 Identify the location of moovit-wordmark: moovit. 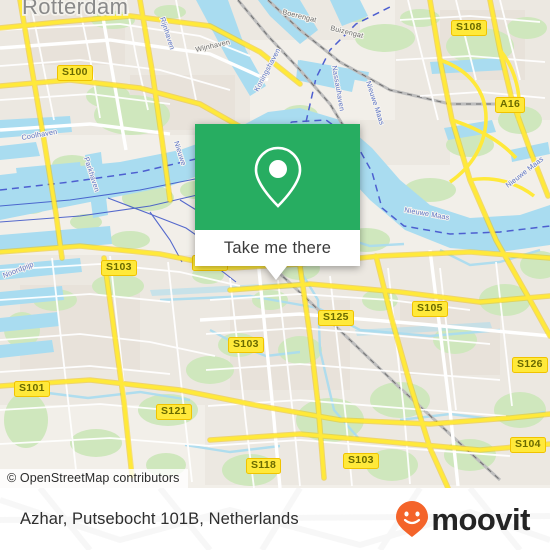
(480, 519).